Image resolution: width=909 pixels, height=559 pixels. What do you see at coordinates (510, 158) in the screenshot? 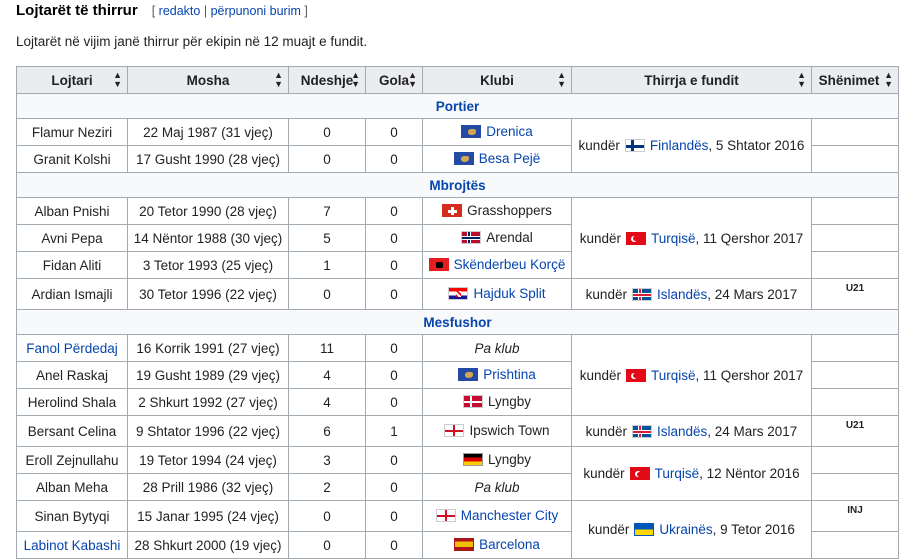
I see `club-link: Besa Pejë` at bounding box center [510, 158].